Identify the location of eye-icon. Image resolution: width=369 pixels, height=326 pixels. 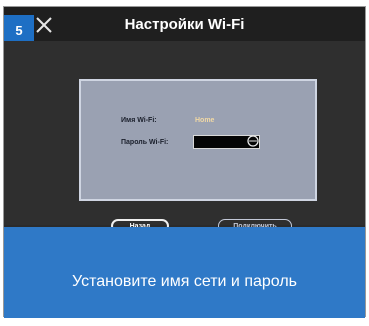
(253, 141).